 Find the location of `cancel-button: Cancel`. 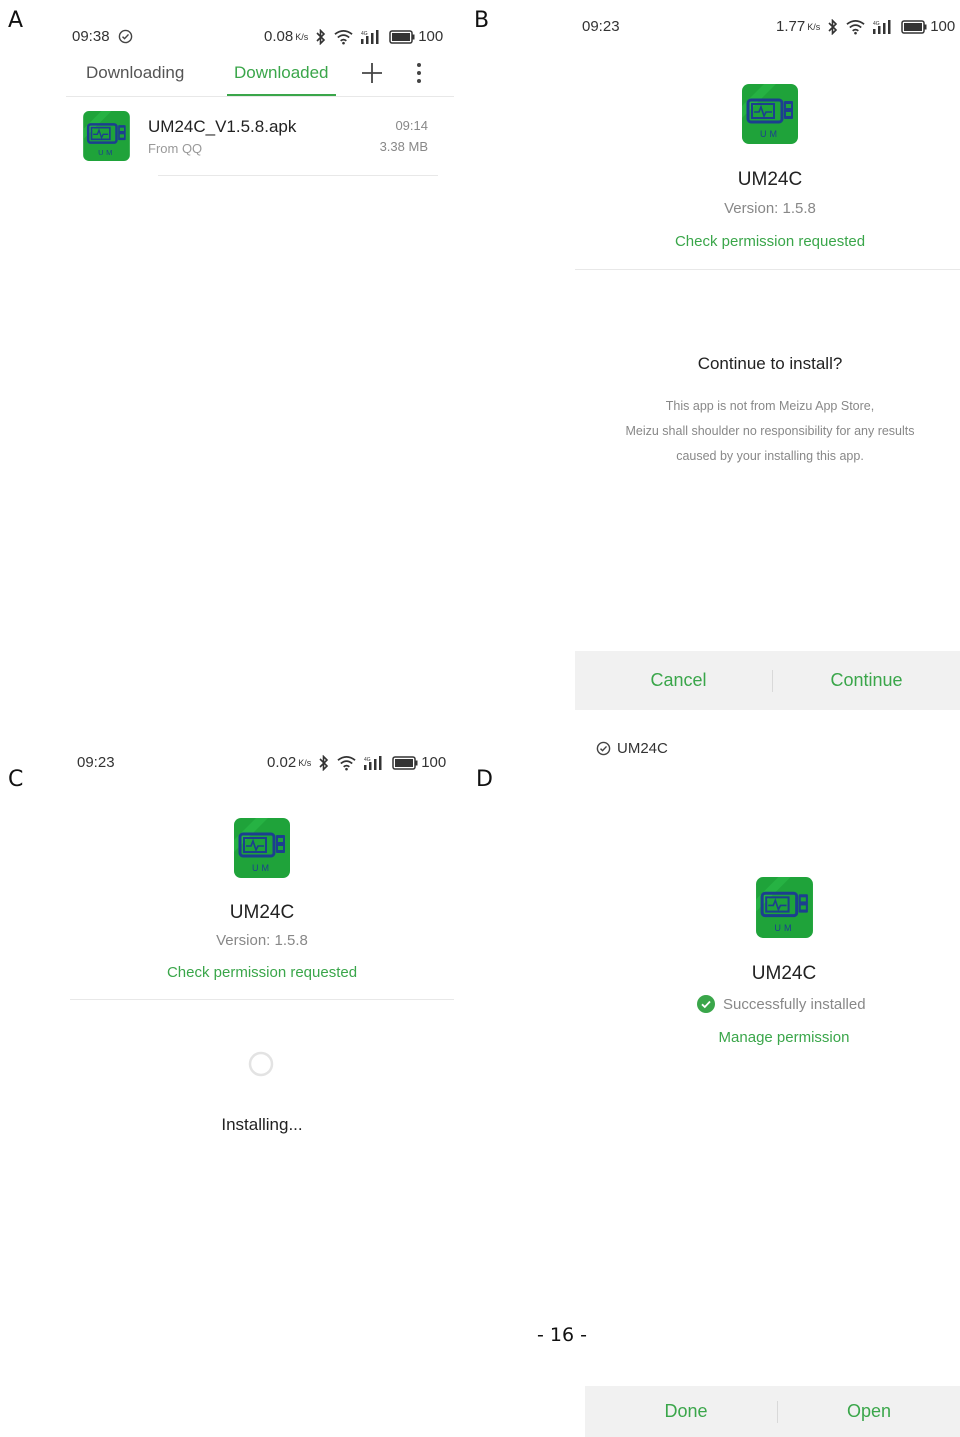

cancel-button: Cancel is located at coordinates (673, 680).